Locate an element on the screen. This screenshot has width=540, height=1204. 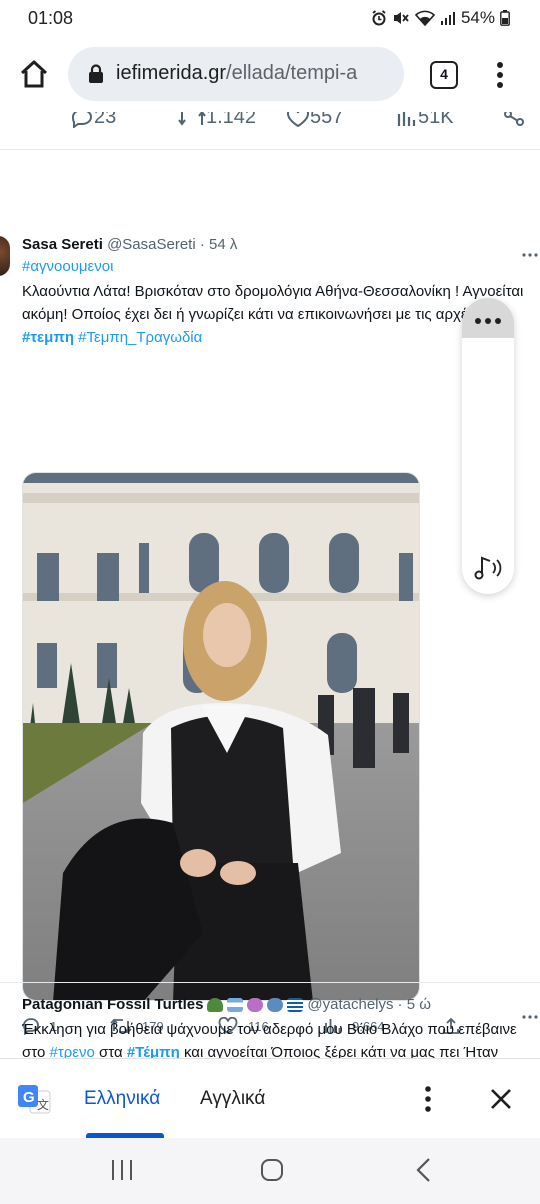
hashtag-link: #Τεμπη_Τραγωδία is located at coordinates (140, 337).